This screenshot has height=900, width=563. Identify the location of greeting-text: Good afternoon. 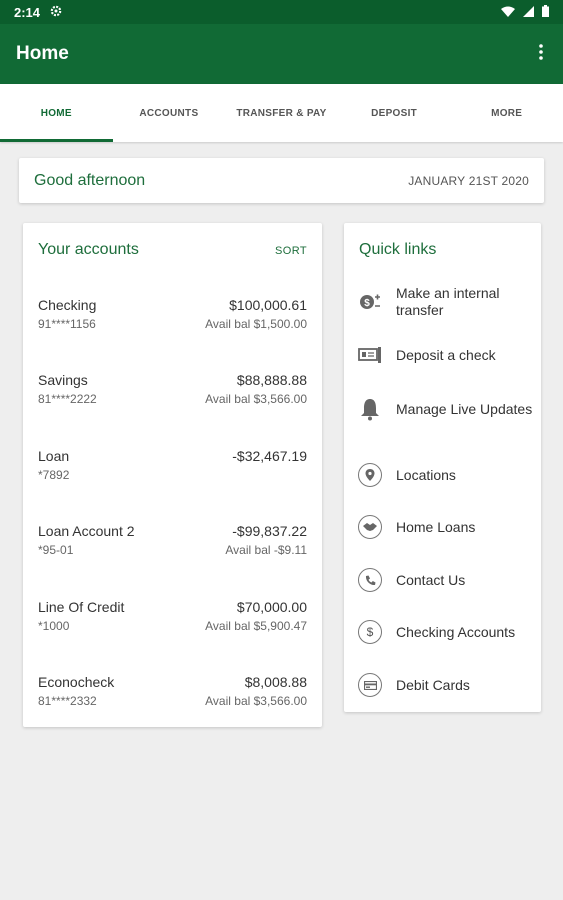
(90, 180).